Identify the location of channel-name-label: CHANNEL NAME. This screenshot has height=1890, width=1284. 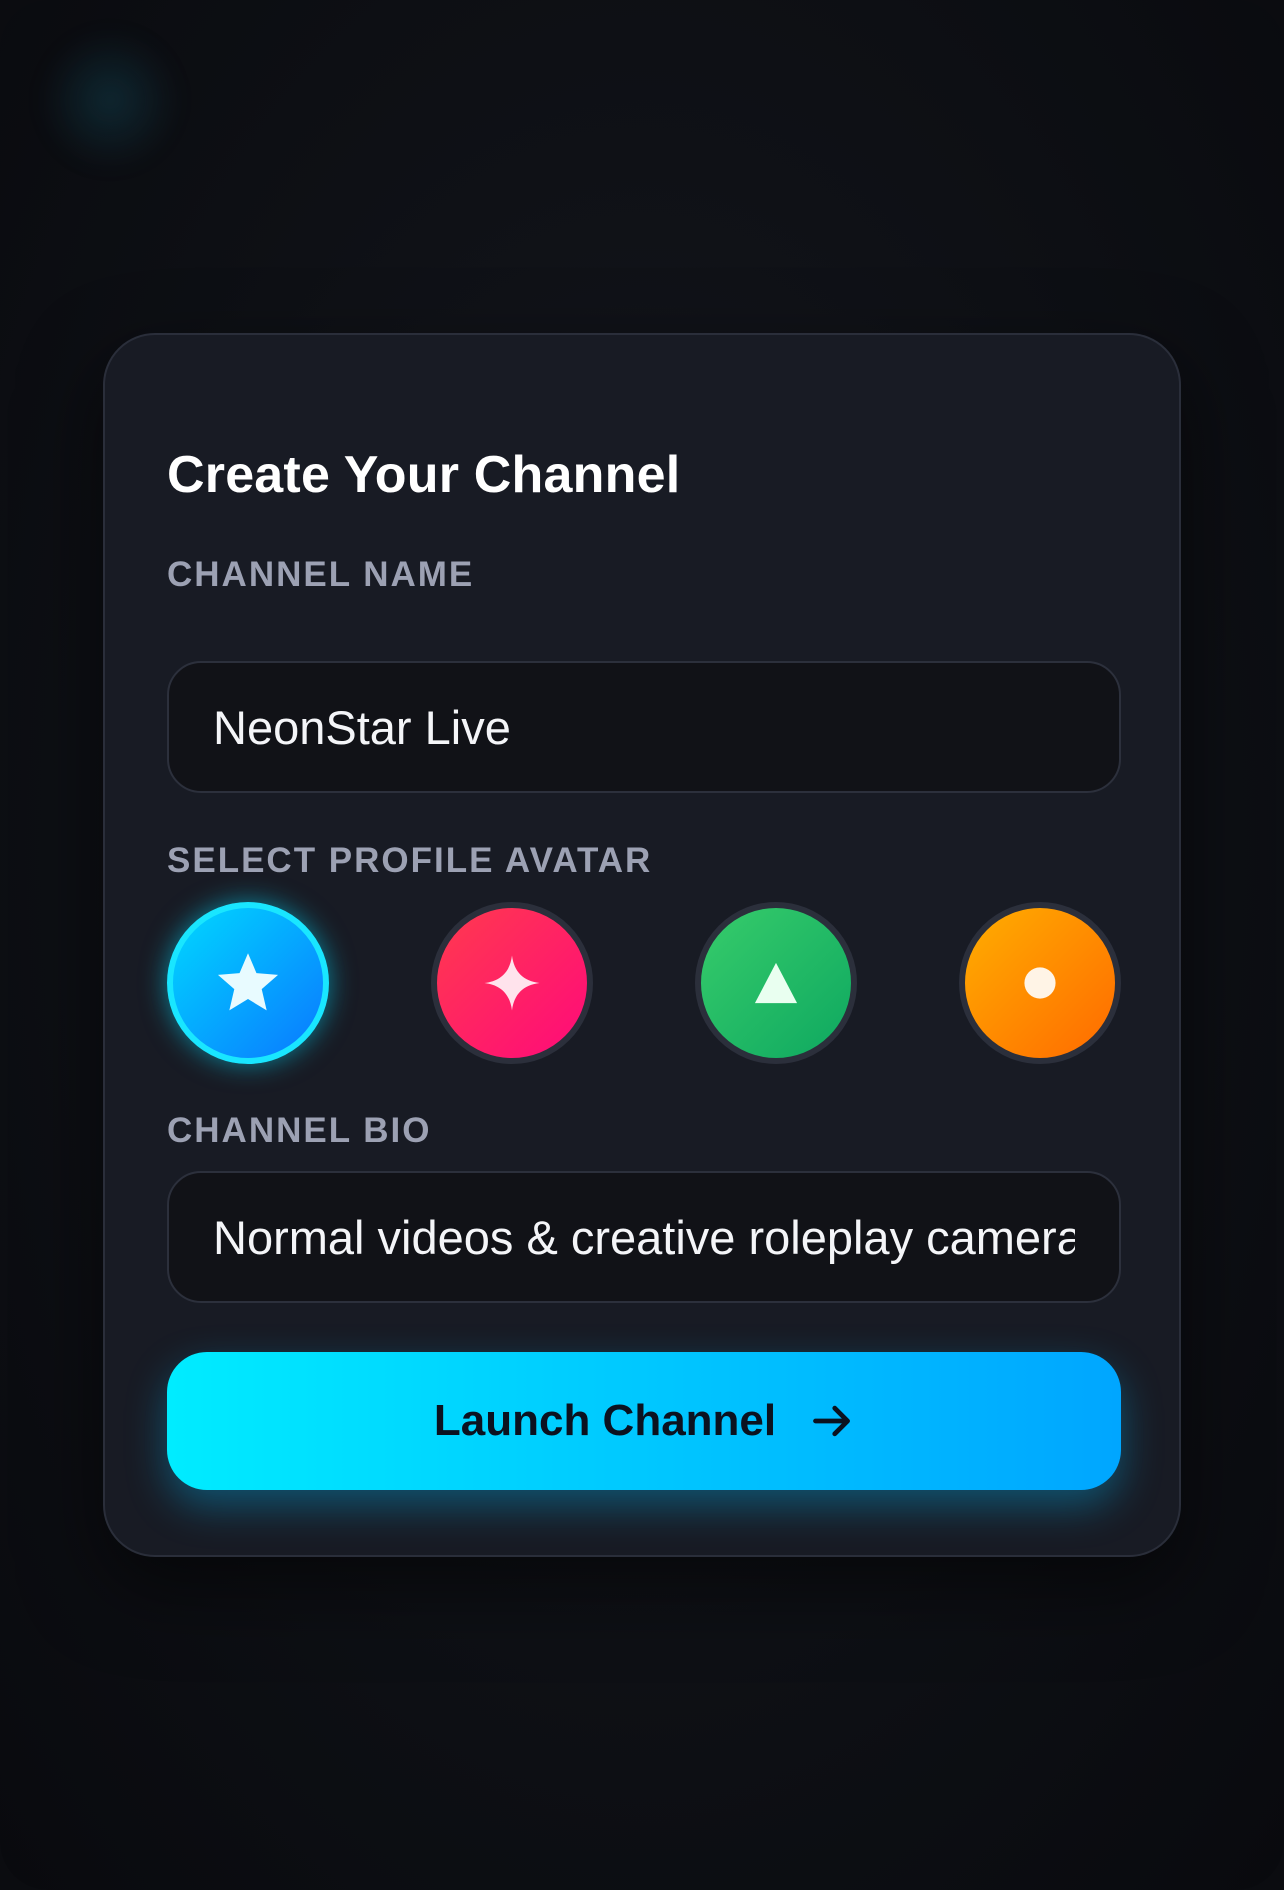
(321, 574).